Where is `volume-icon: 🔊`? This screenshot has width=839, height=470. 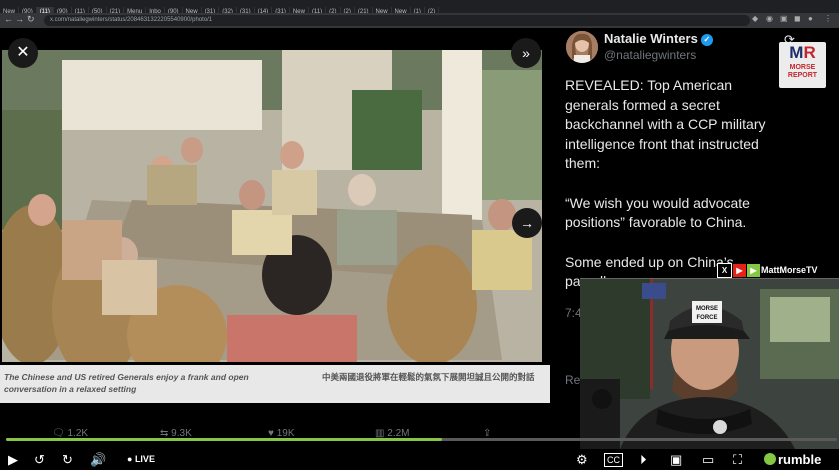
volume-icon: 🔊 is located at coordinates (98, 460).